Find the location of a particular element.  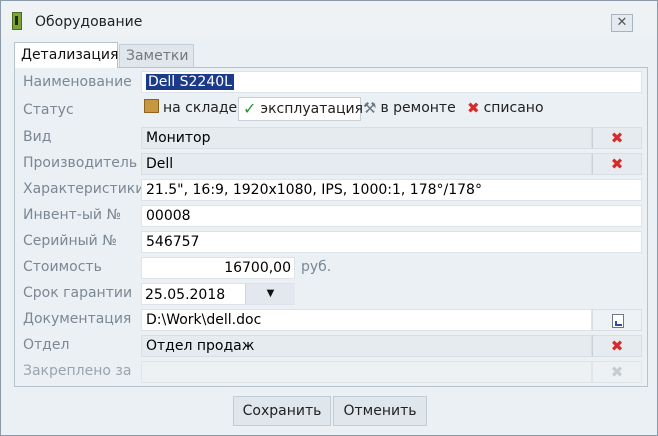

name-input: Dell S2240L is located at coordinates (391, 82).